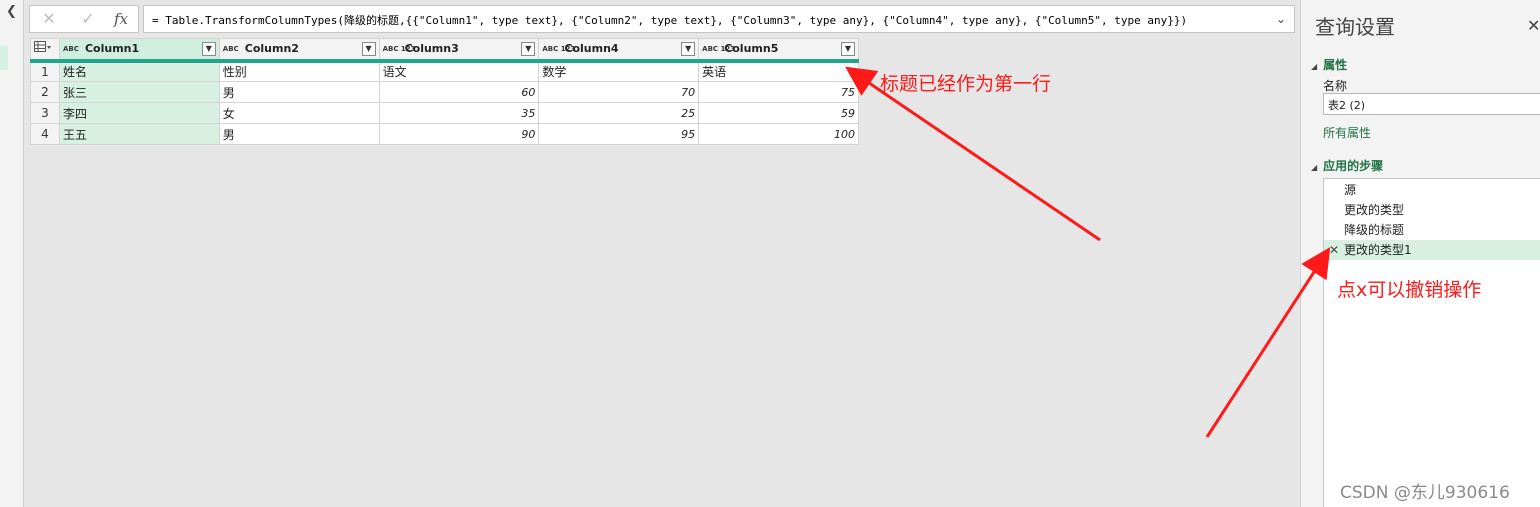 This screenshot has width=1540, height=507. I want to click on undo-note: 点x可以撤销操作, so click(1409, 290).